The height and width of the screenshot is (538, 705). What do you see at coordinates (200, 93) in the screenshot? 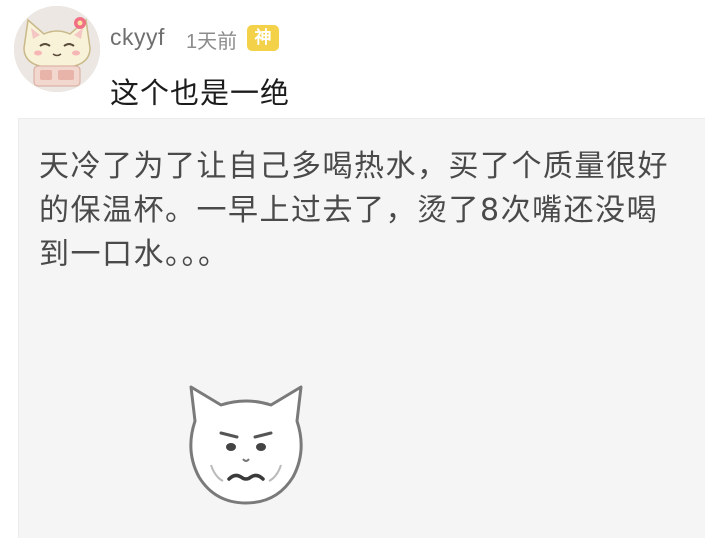
I see `comment-text: 这个也是一绝` at bounding box center [200, 93].